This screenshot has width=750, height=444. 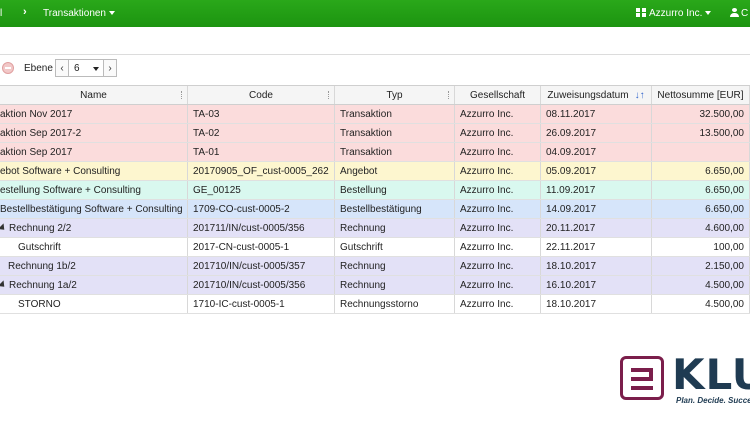 What do you see at coordinates (701, 114) in the screenshot?
I see `row-amount: 32.500,00` at bounding box center [701, 114].